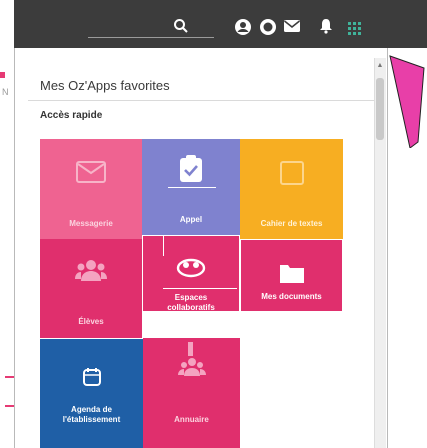 The image size is (427, 448). What do you see at coordinates (220, 24) in the screenshot?
I see `top-bar` at bounding box center [220, 24].